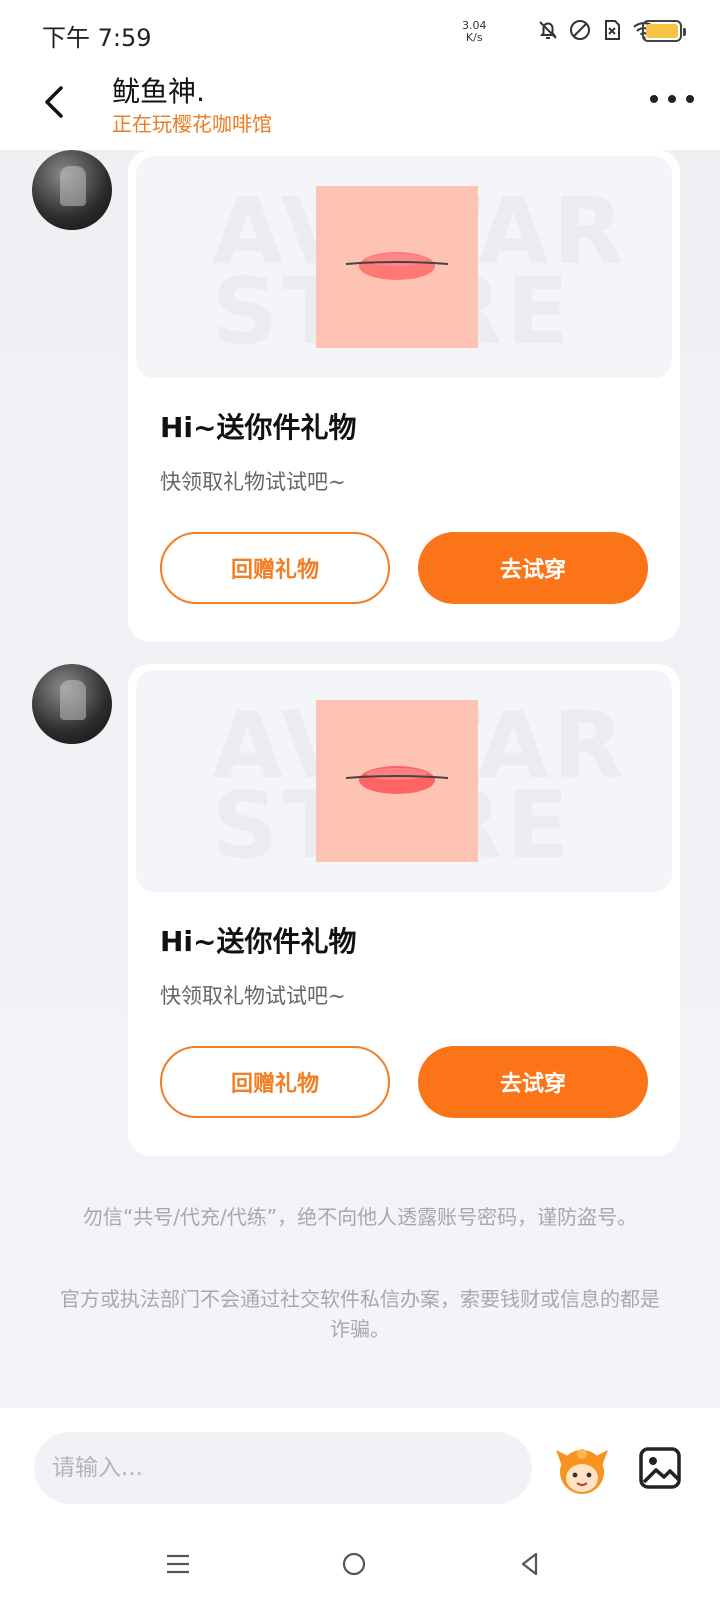 This screenshot has height=1600, width=720. What do you see at coordinates (360, 106) in the screenshot?
I see `chat-header: 鱿鱼神. 正在玩樱花咖啡馆` at bounding box center [360, 106].